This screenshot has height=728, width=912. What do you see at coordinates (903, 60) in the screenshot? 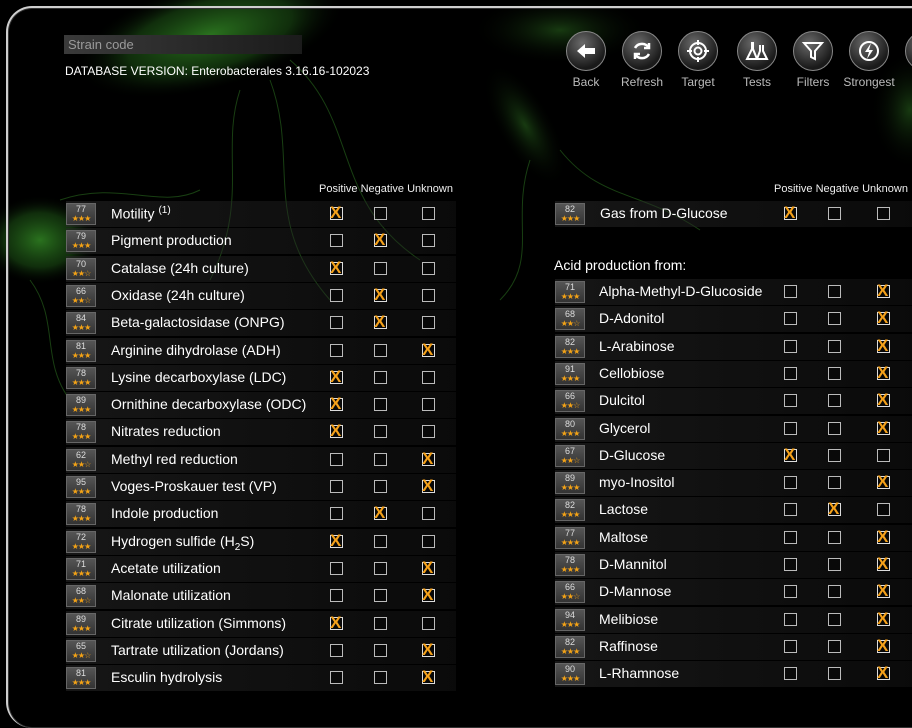
I see `toolbar-co-button: Co` at bounding box center [903, 60].